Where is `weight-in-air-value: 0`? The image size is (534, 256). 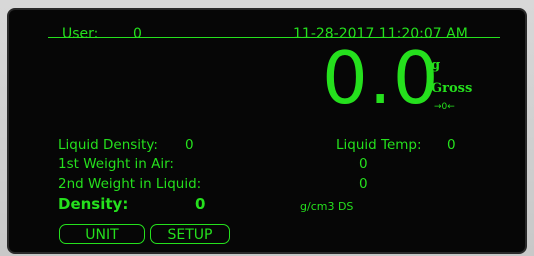
weight-in-air-value: 0 is located at coordinates (363, 164).